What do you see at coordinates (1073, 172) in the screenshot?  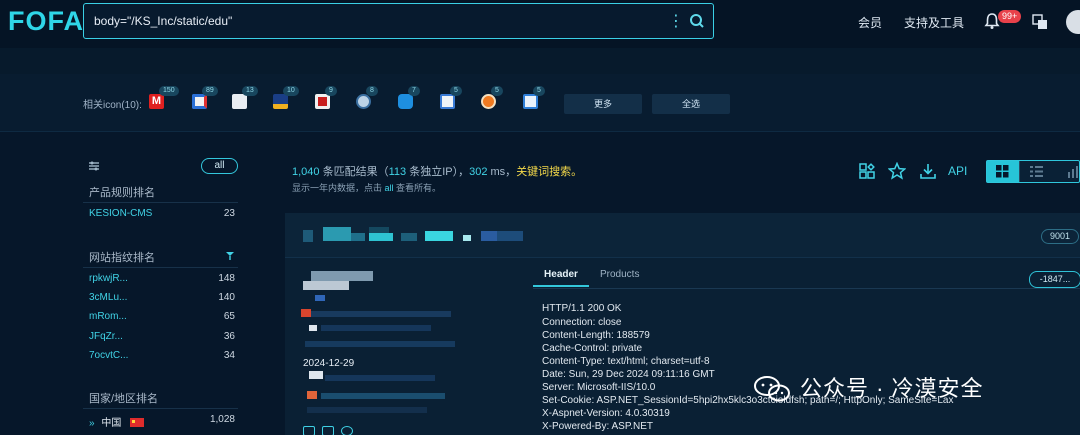 I see `chart-view-icon` at bounding box center [1073, 172].